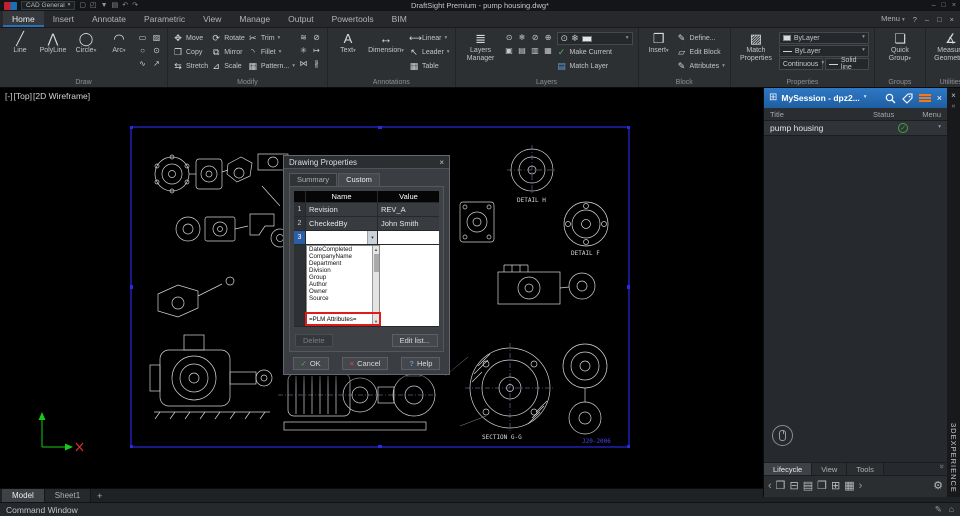 Image resolution: width=960 pixels, height=516 pixels. I want to click on fillet-tool: ◝ Fillet ▾, so click(271, 52).